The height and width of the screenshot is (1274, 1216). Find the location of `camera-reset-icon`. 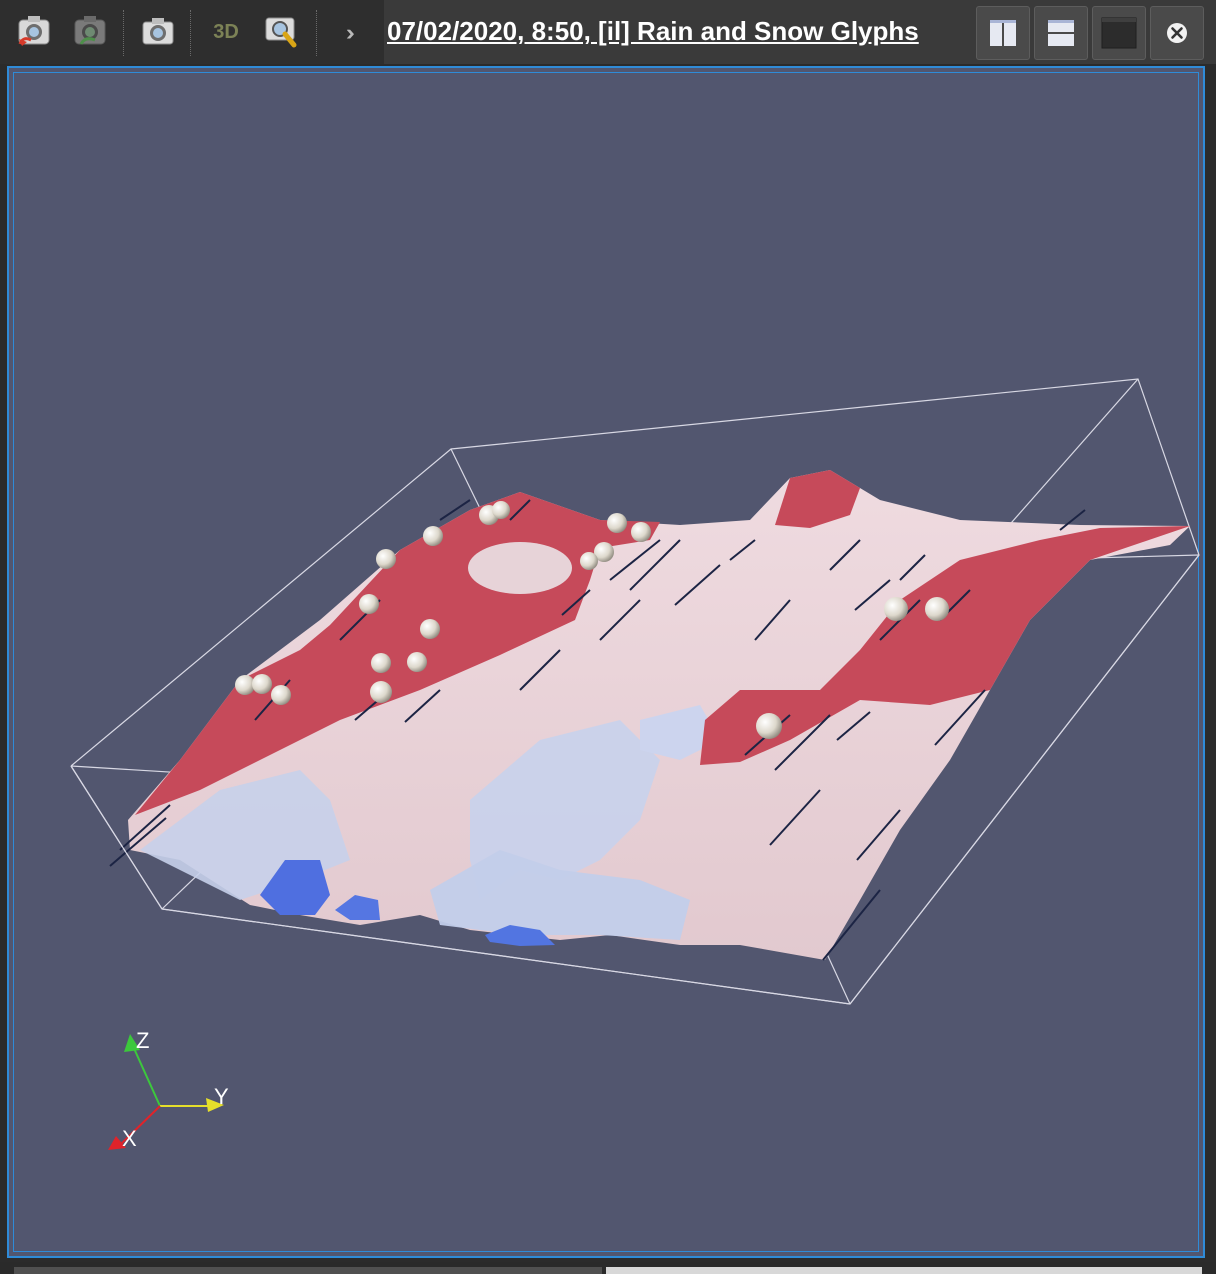

camera-reset-icon is located at coordinates (34, 31).